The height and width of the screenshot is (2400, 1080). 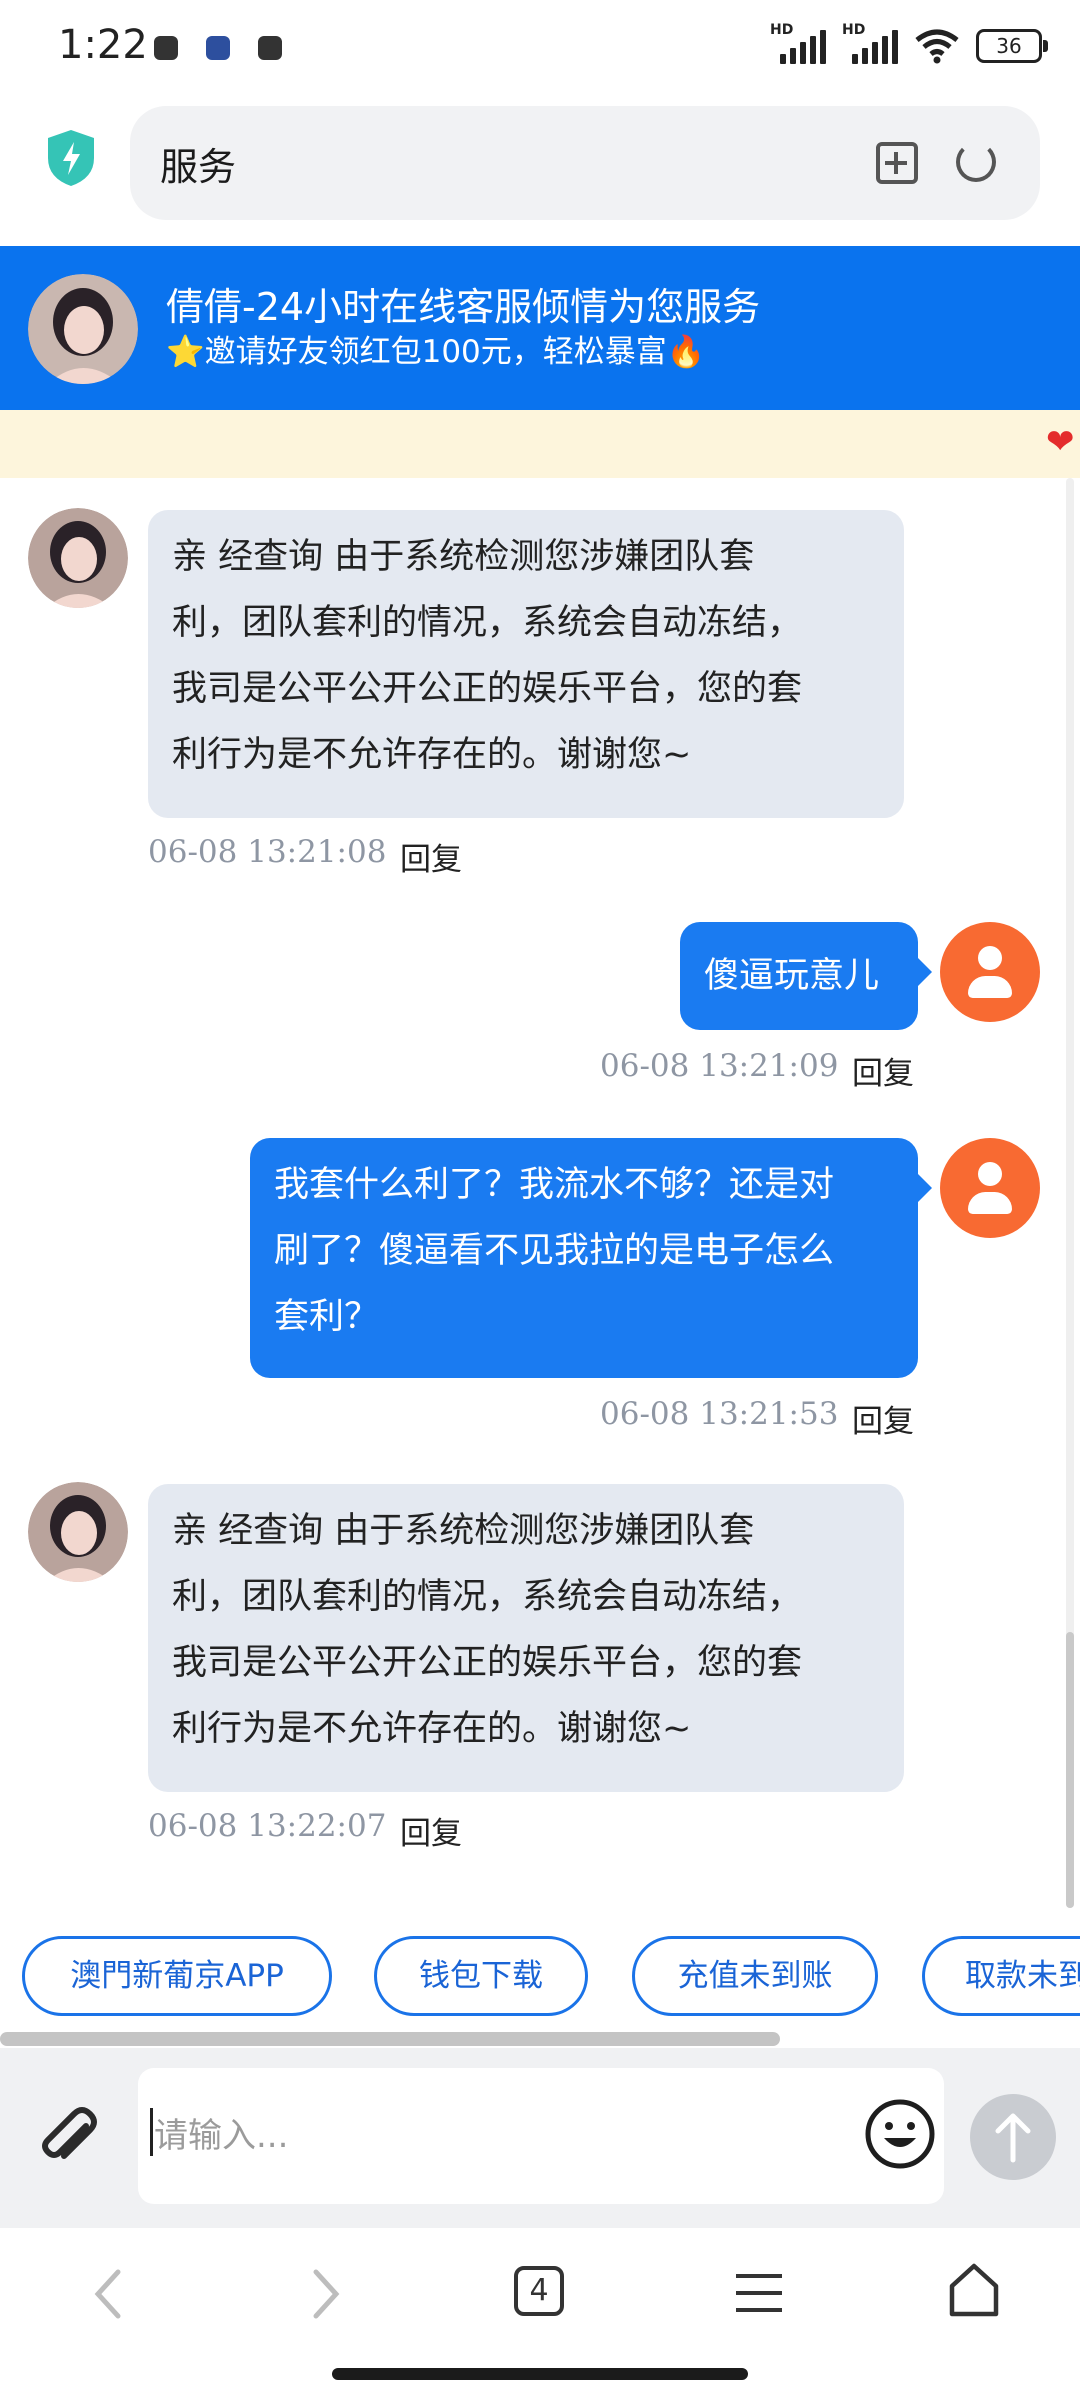 What do you see at coordinates (267, 852) in the screenshot?
I see `message-timestamp: 06-08 13:21:08` at bounding box center [267, 852].